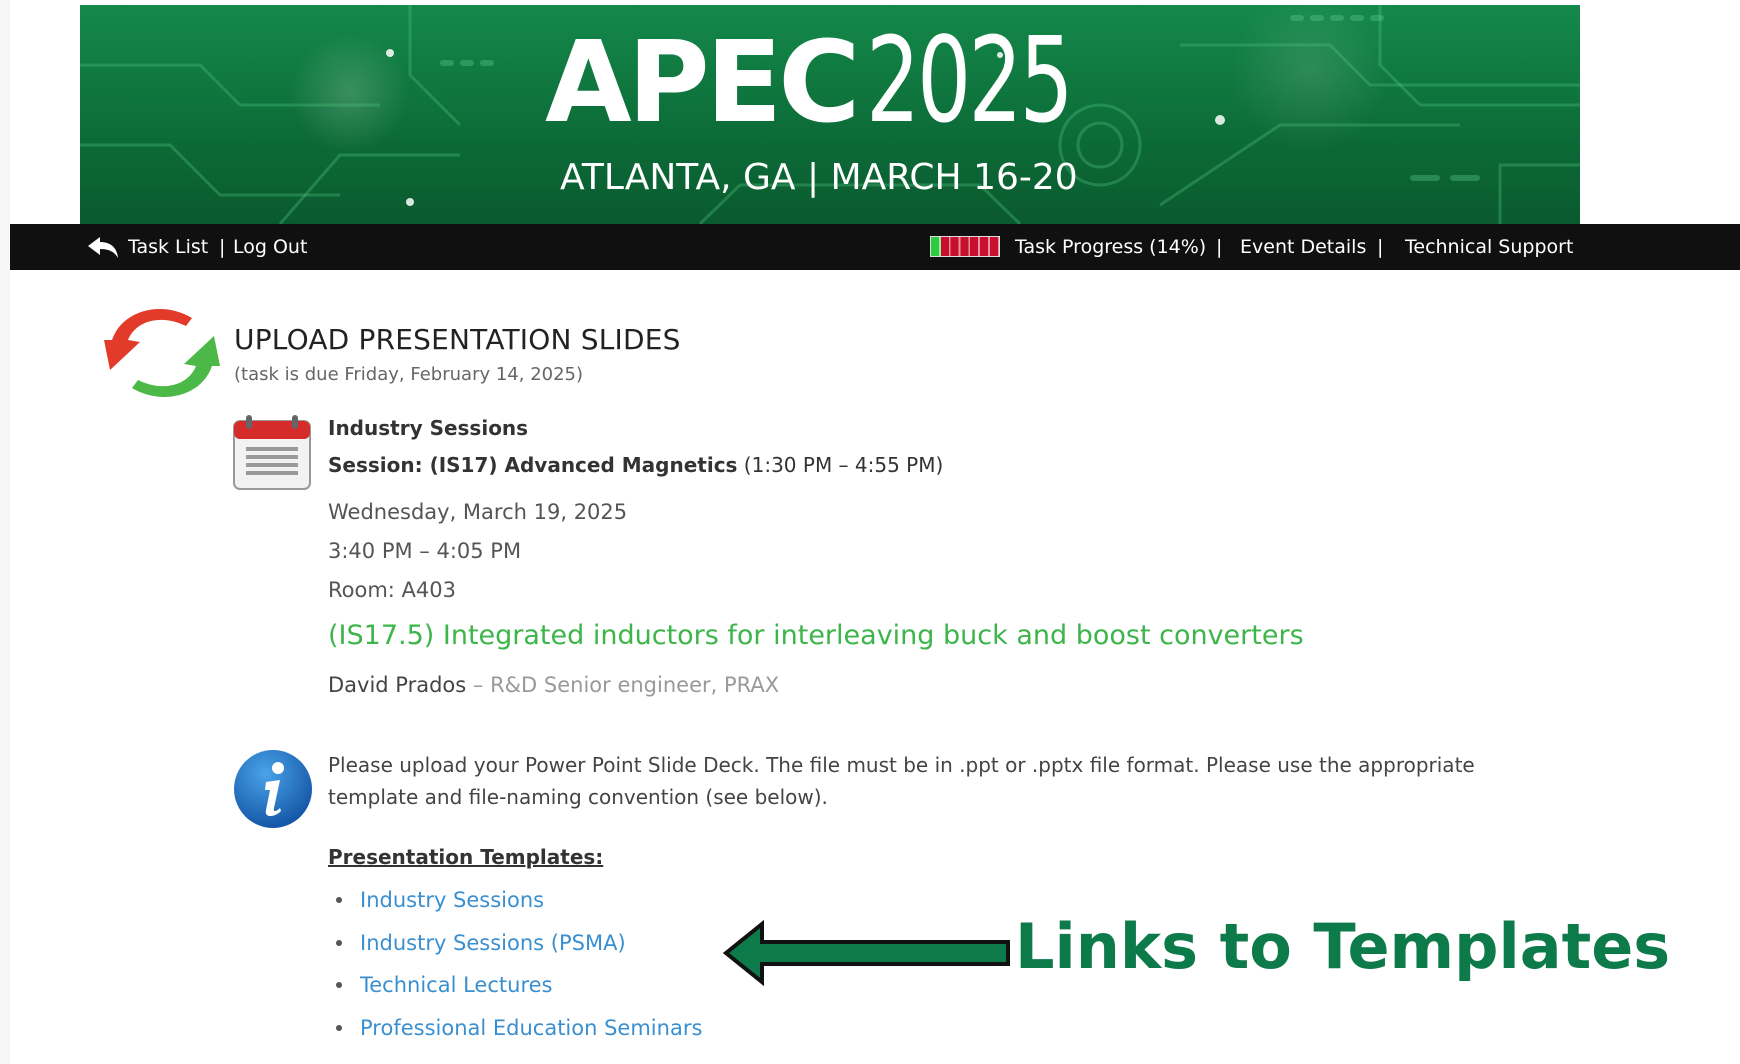 This screenshot has width=1740, height=1064. I want to click on template-link-industry-sessions-psma: Industry Sessions (PSMA), so click(493, 943).